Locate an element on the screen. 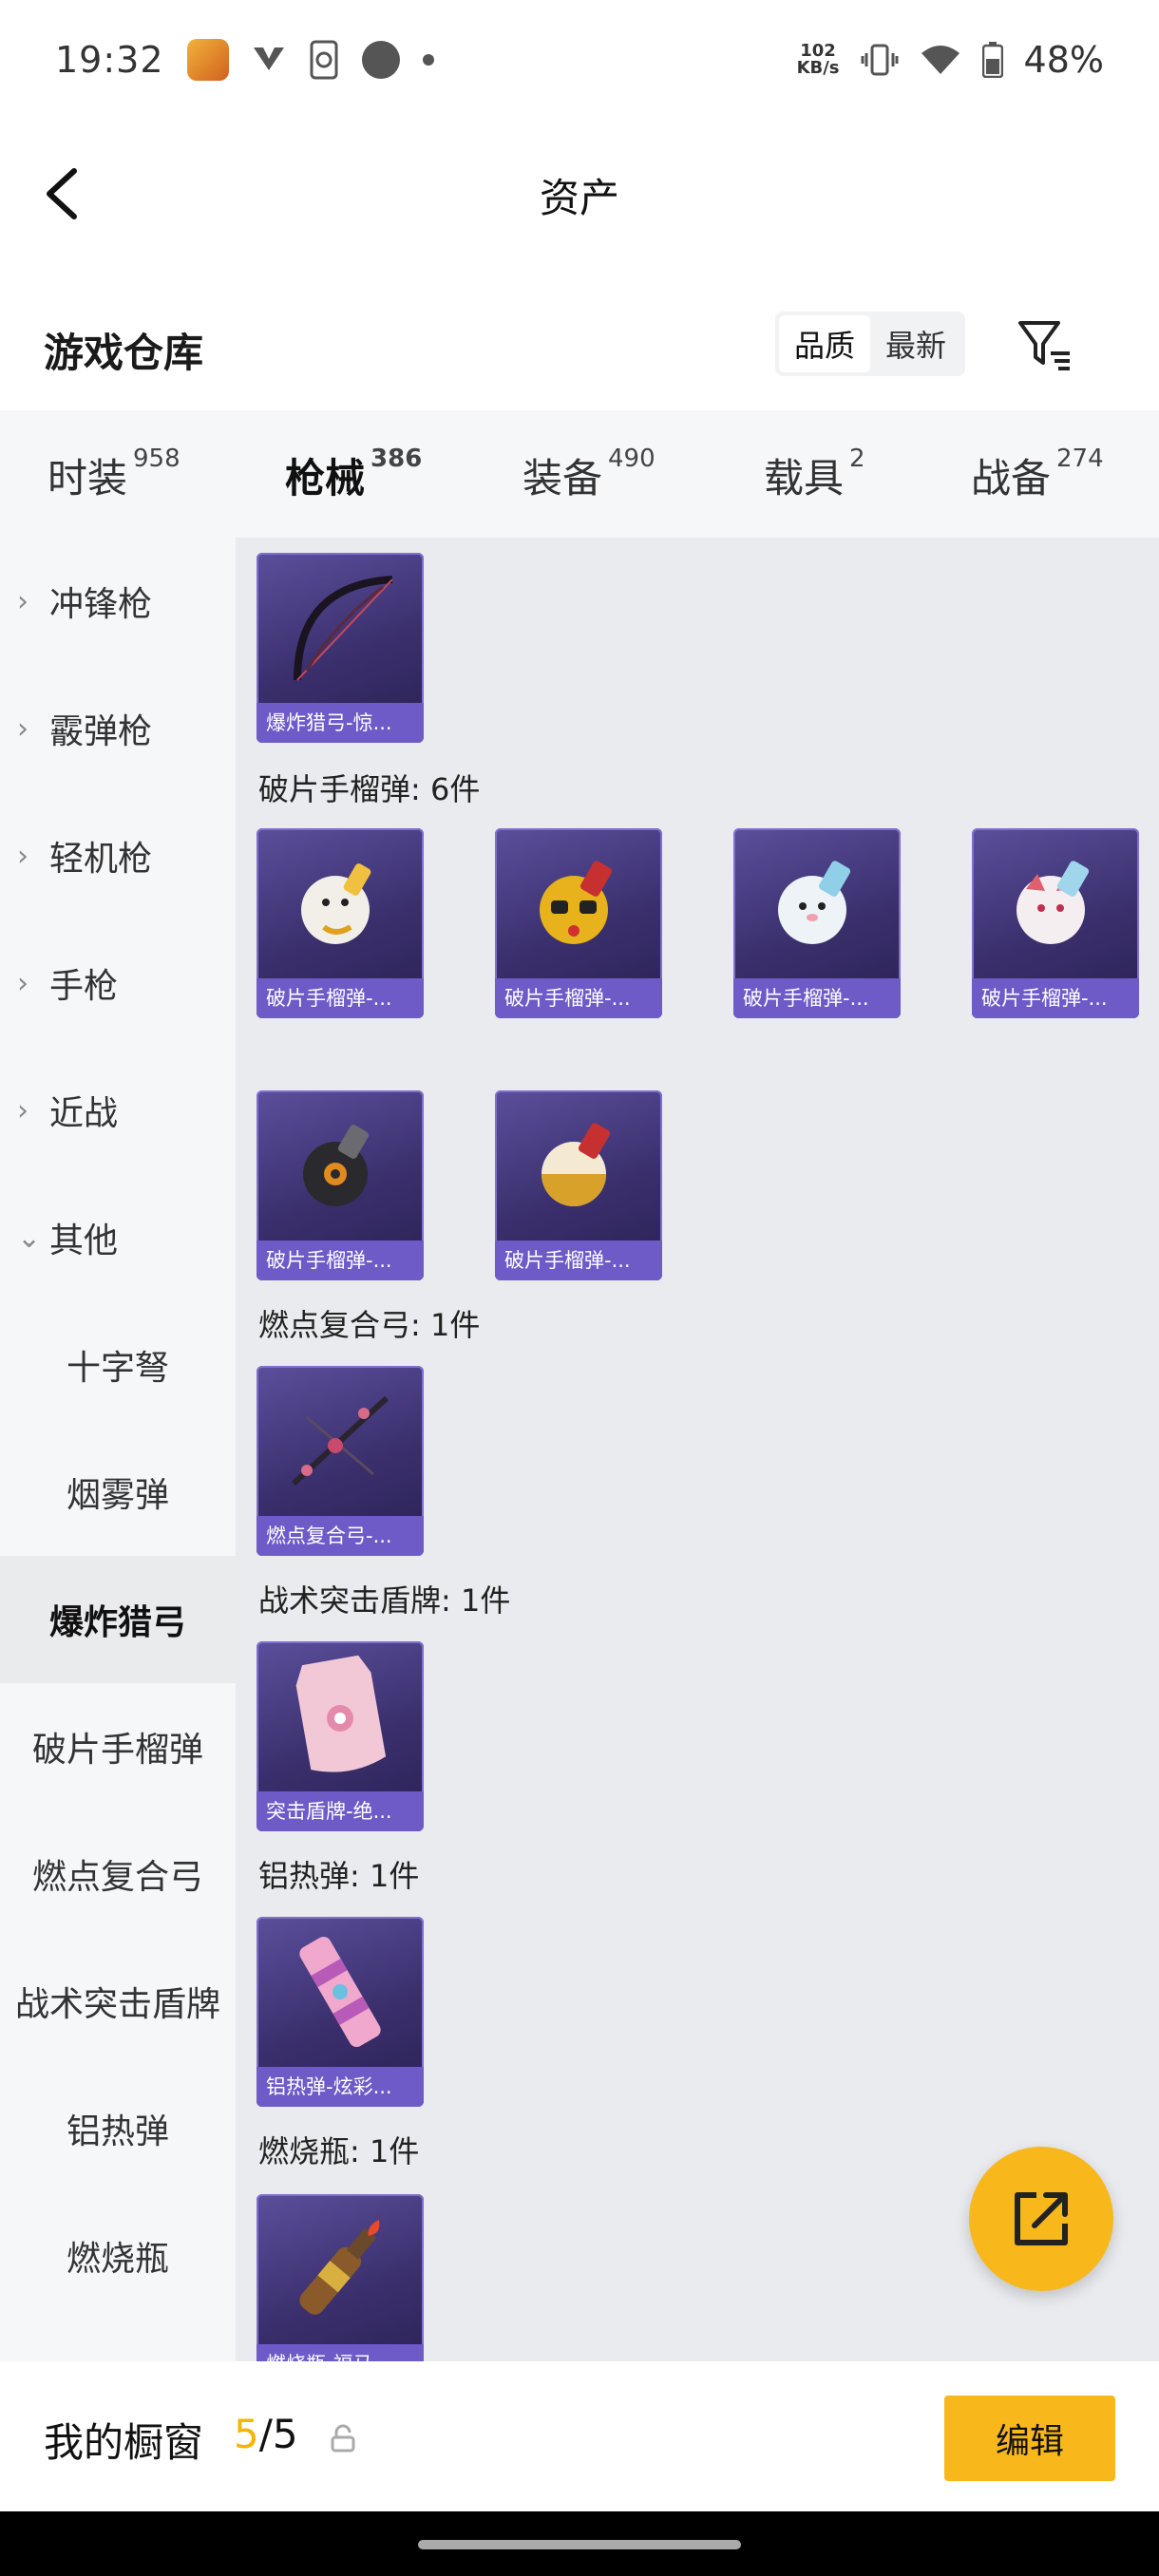 Image resolution: width=1159 pixels, height=2576 pixels. tab-label: 战备 is located at coordinates (1011, 478).